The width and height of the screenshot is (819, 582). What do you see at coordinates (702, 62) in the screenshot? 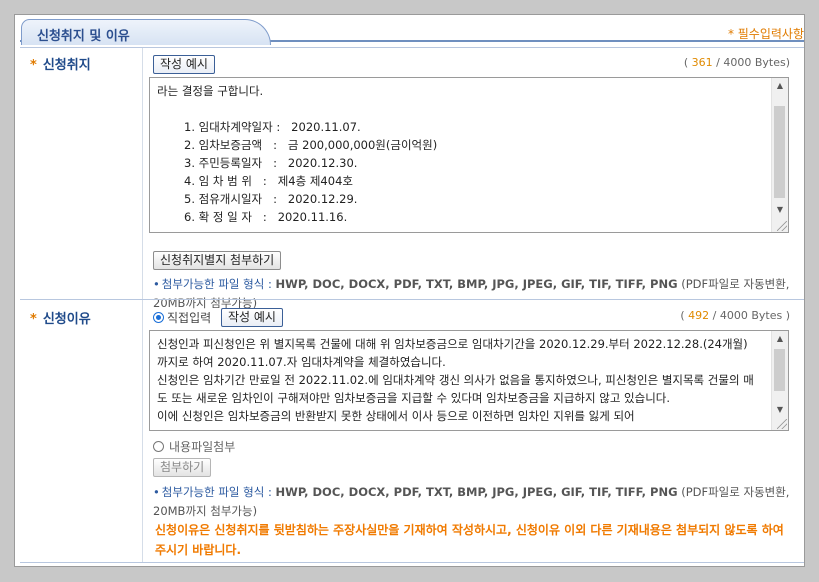
I see `purpose-byte-count: 361` at bounding box center [702, 62].